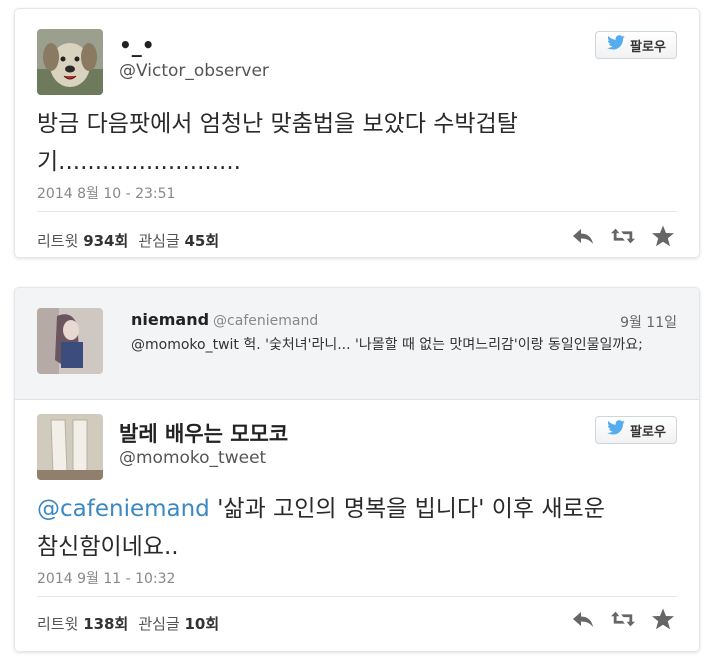  What do you see at coordinates (123, 509) in the screenshot?
I see `mention-link: @cafeniemand` at bounding box center [123, 509].